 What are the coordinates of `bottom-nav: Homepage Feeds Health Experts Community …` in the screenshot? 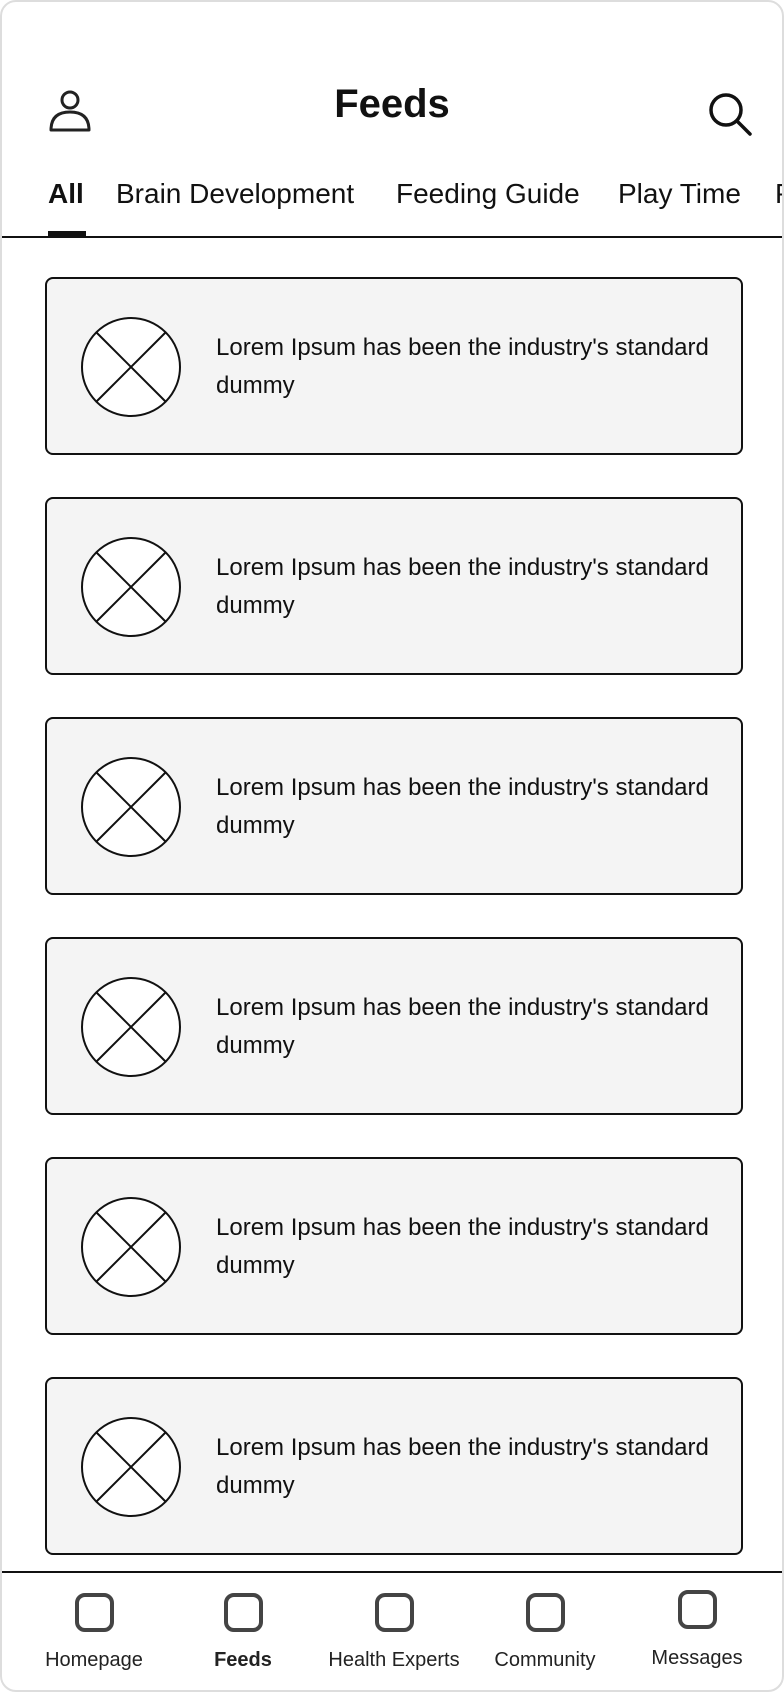 It's located at (392, 1630).